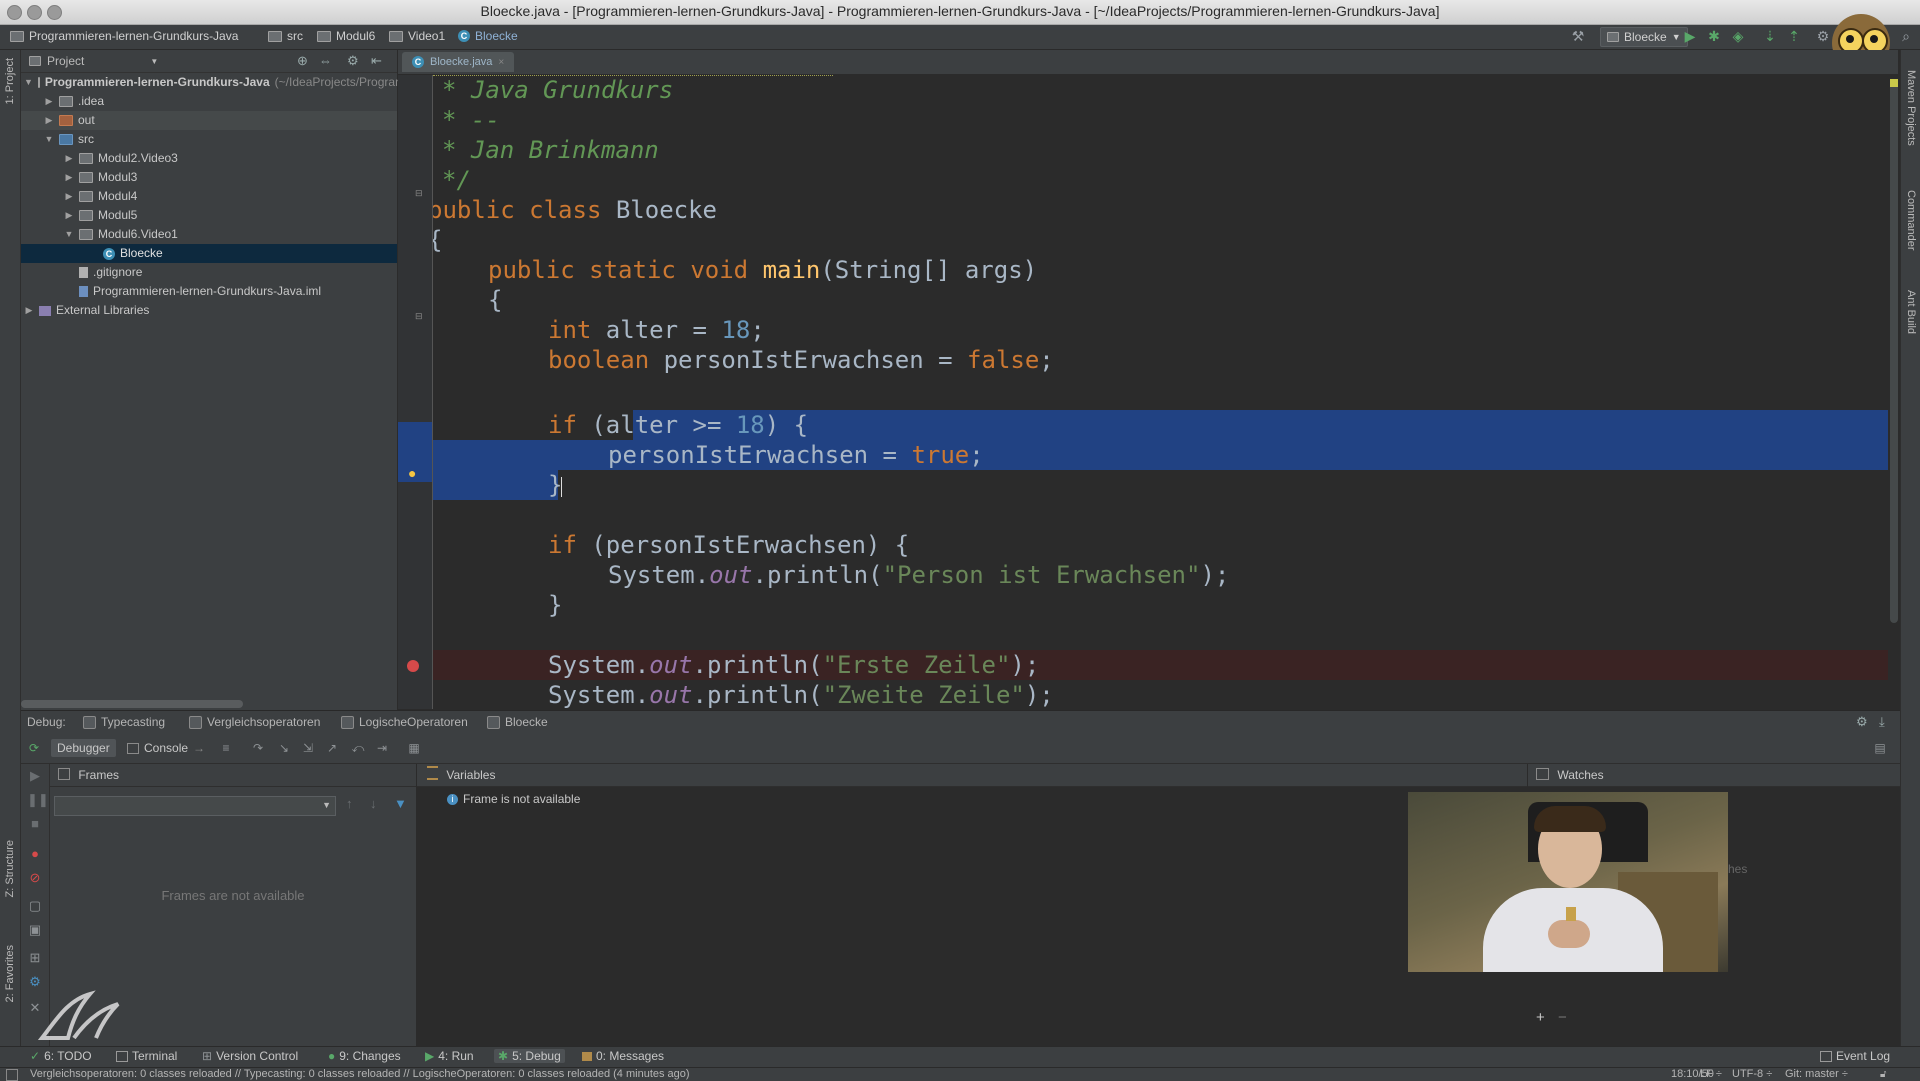 Image resolution: width=1920 pixels, height=1081 pixels. Describe the element at coordinates (353, 61) in the screenshot. I see `gear-icon: ⚙` at that location.